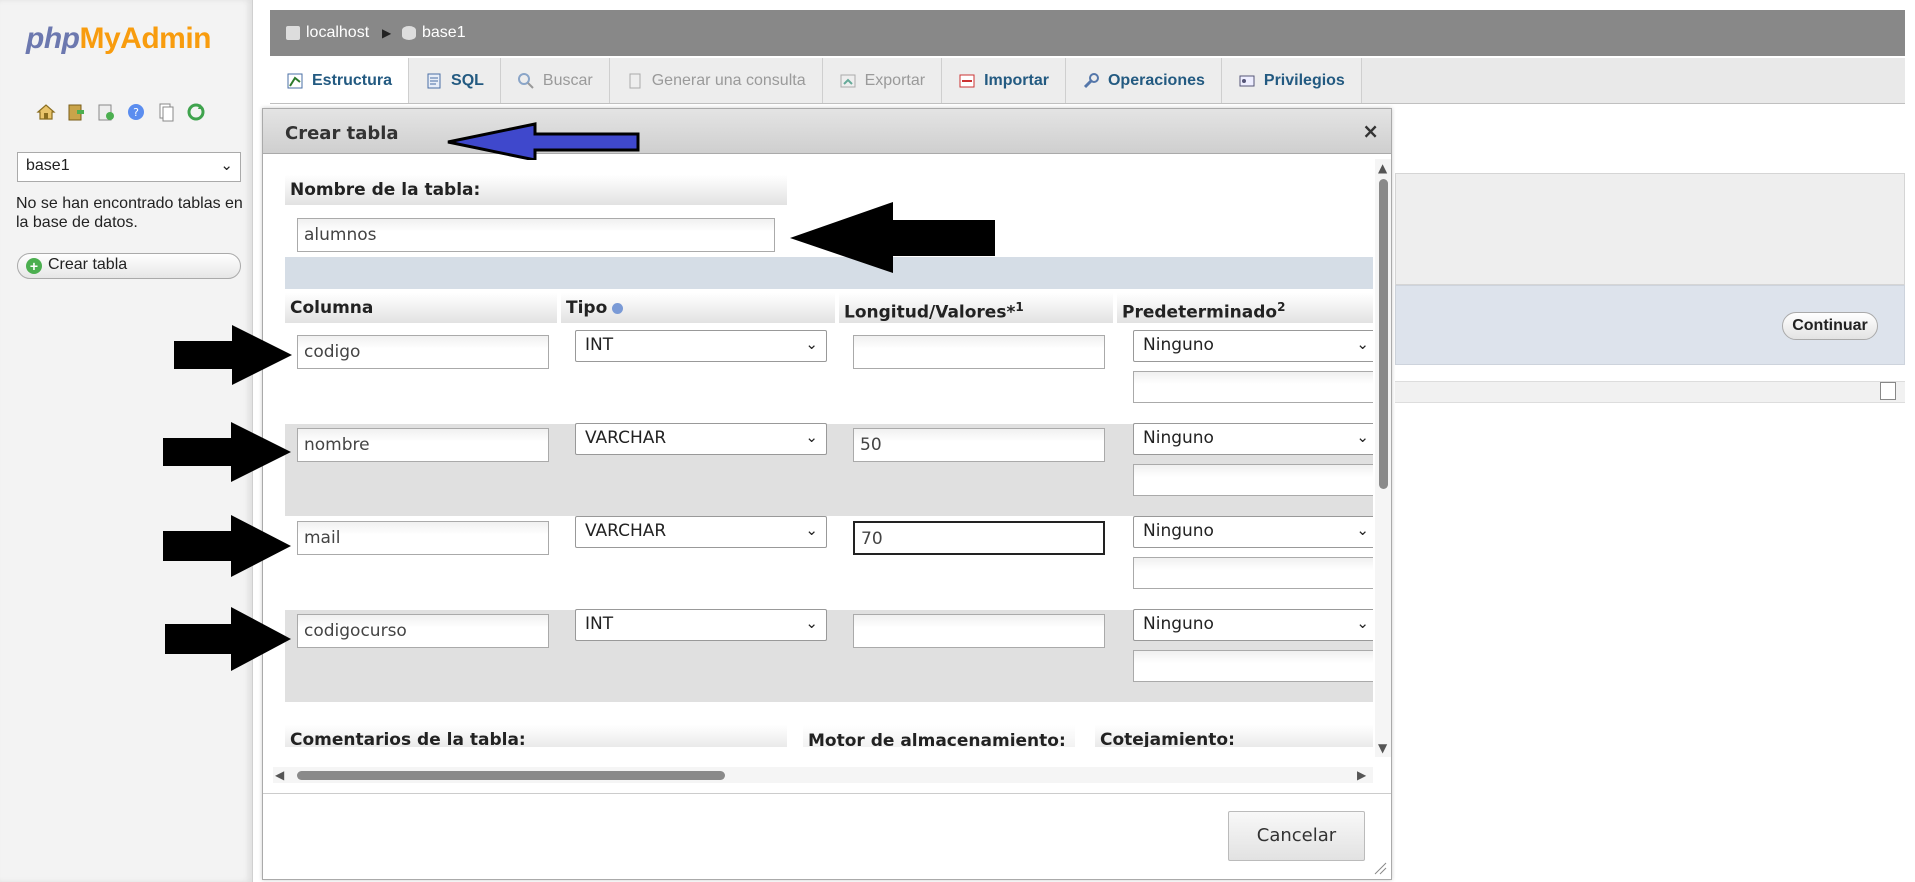 The width and height of the screenshot is (1915, 882). I want to click on storage-engine-label: Motor de almacenamiento:, so click(939, 736).